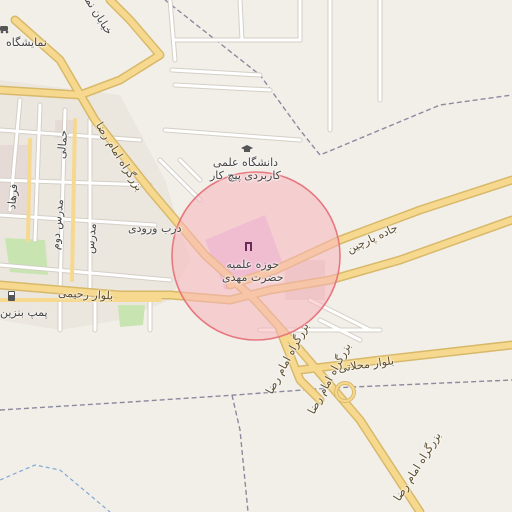  I want to click on poi-label-entrance: درب ورودی, so click(155, 228).